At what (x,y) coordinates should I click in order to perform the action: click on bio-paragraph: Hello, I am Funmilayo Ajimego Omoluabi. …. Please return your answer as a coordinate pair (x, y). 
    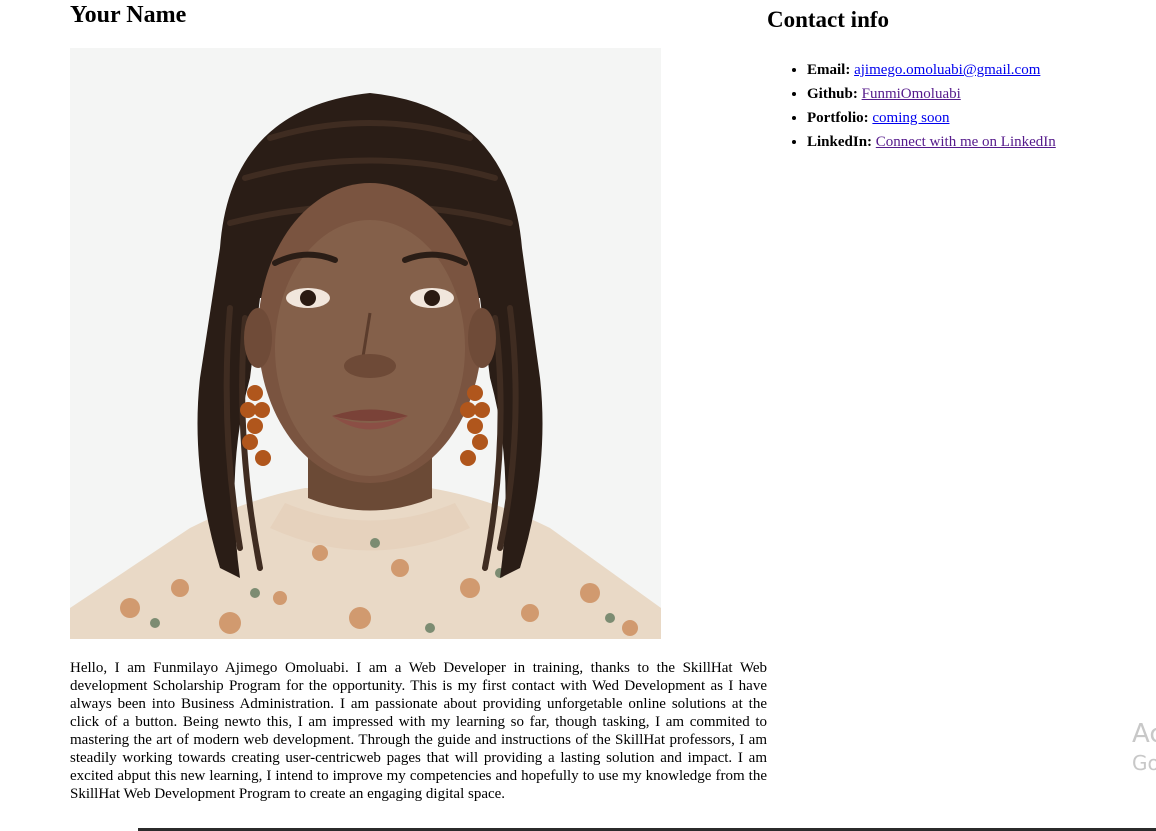
    Looking at the image, I should click on (418, 731).